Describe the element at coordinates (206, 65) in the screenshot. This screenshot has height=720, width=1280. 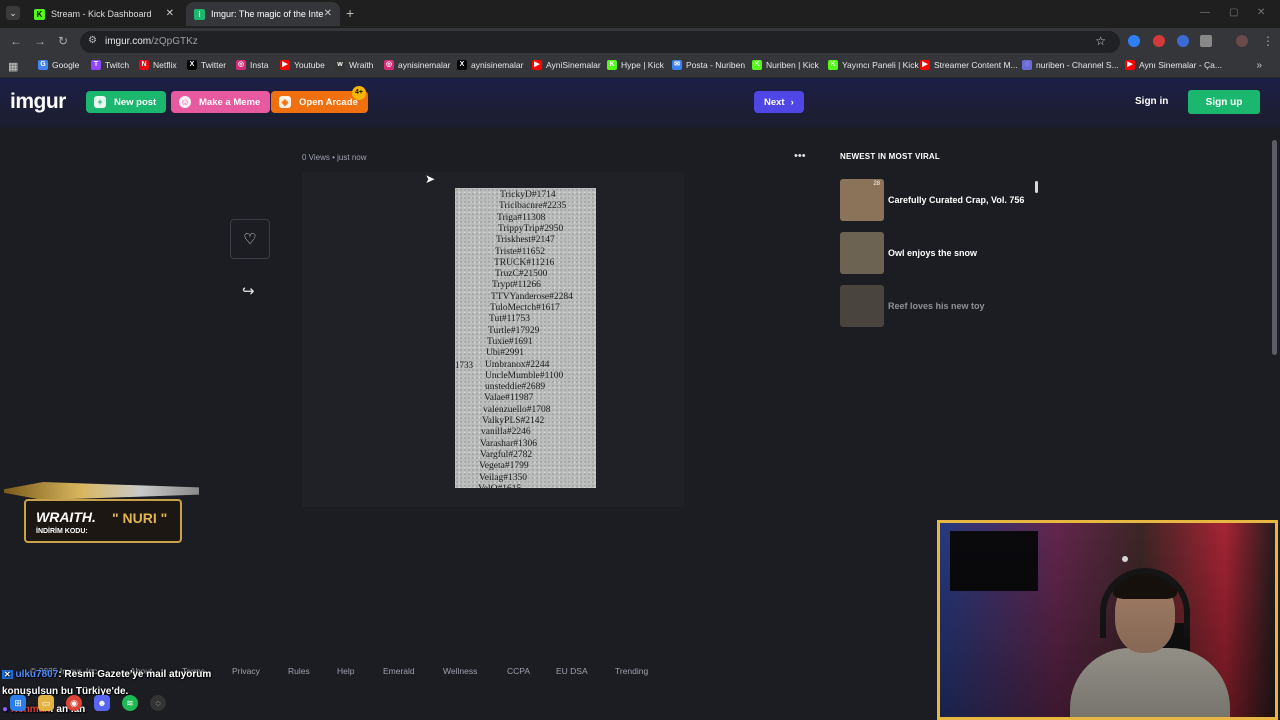
I see `bookmark-item: X Twitter` at that location.